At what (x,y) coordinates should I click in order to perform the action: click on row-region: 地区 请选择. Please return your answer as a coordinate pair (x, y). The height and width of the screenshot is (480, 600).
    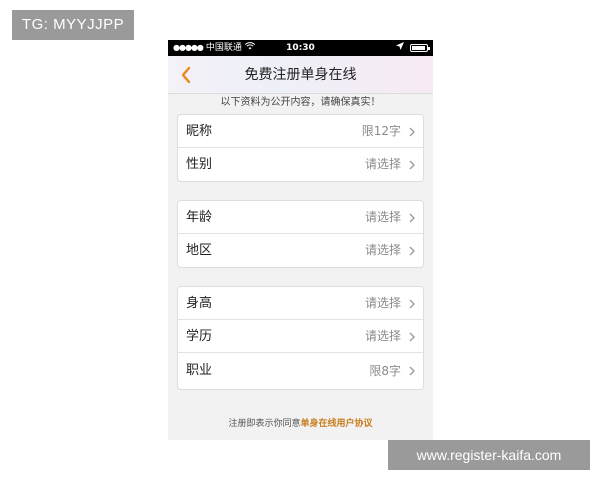
    Looking at the image, I should click on (300, 250).